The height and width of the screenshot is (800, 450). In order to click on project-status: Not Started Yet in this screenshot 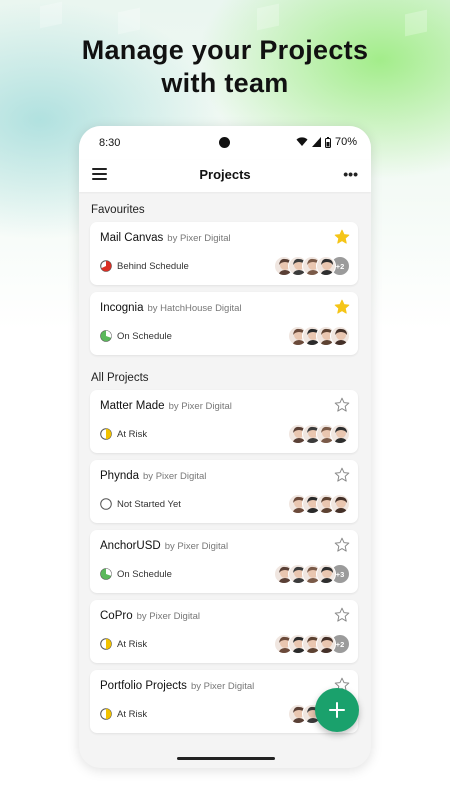, I will do `click(140, 504)`.